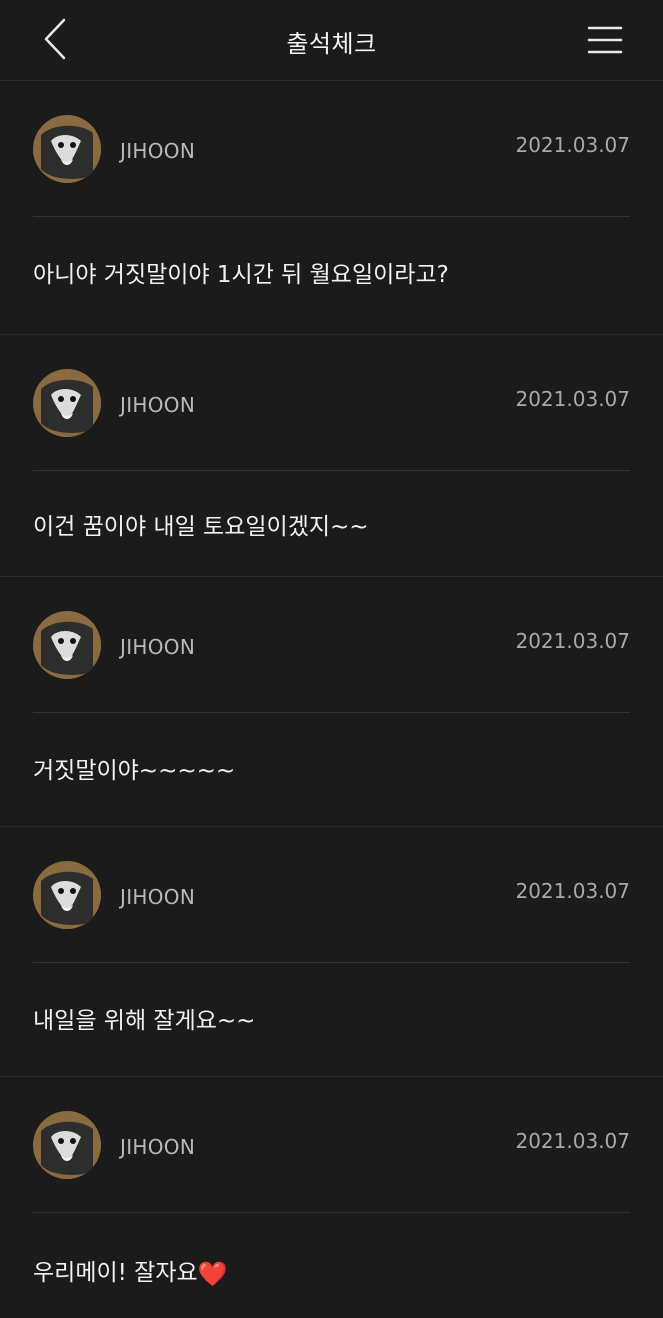  I want to click on page-title: 출석체크, so click(331, 44).